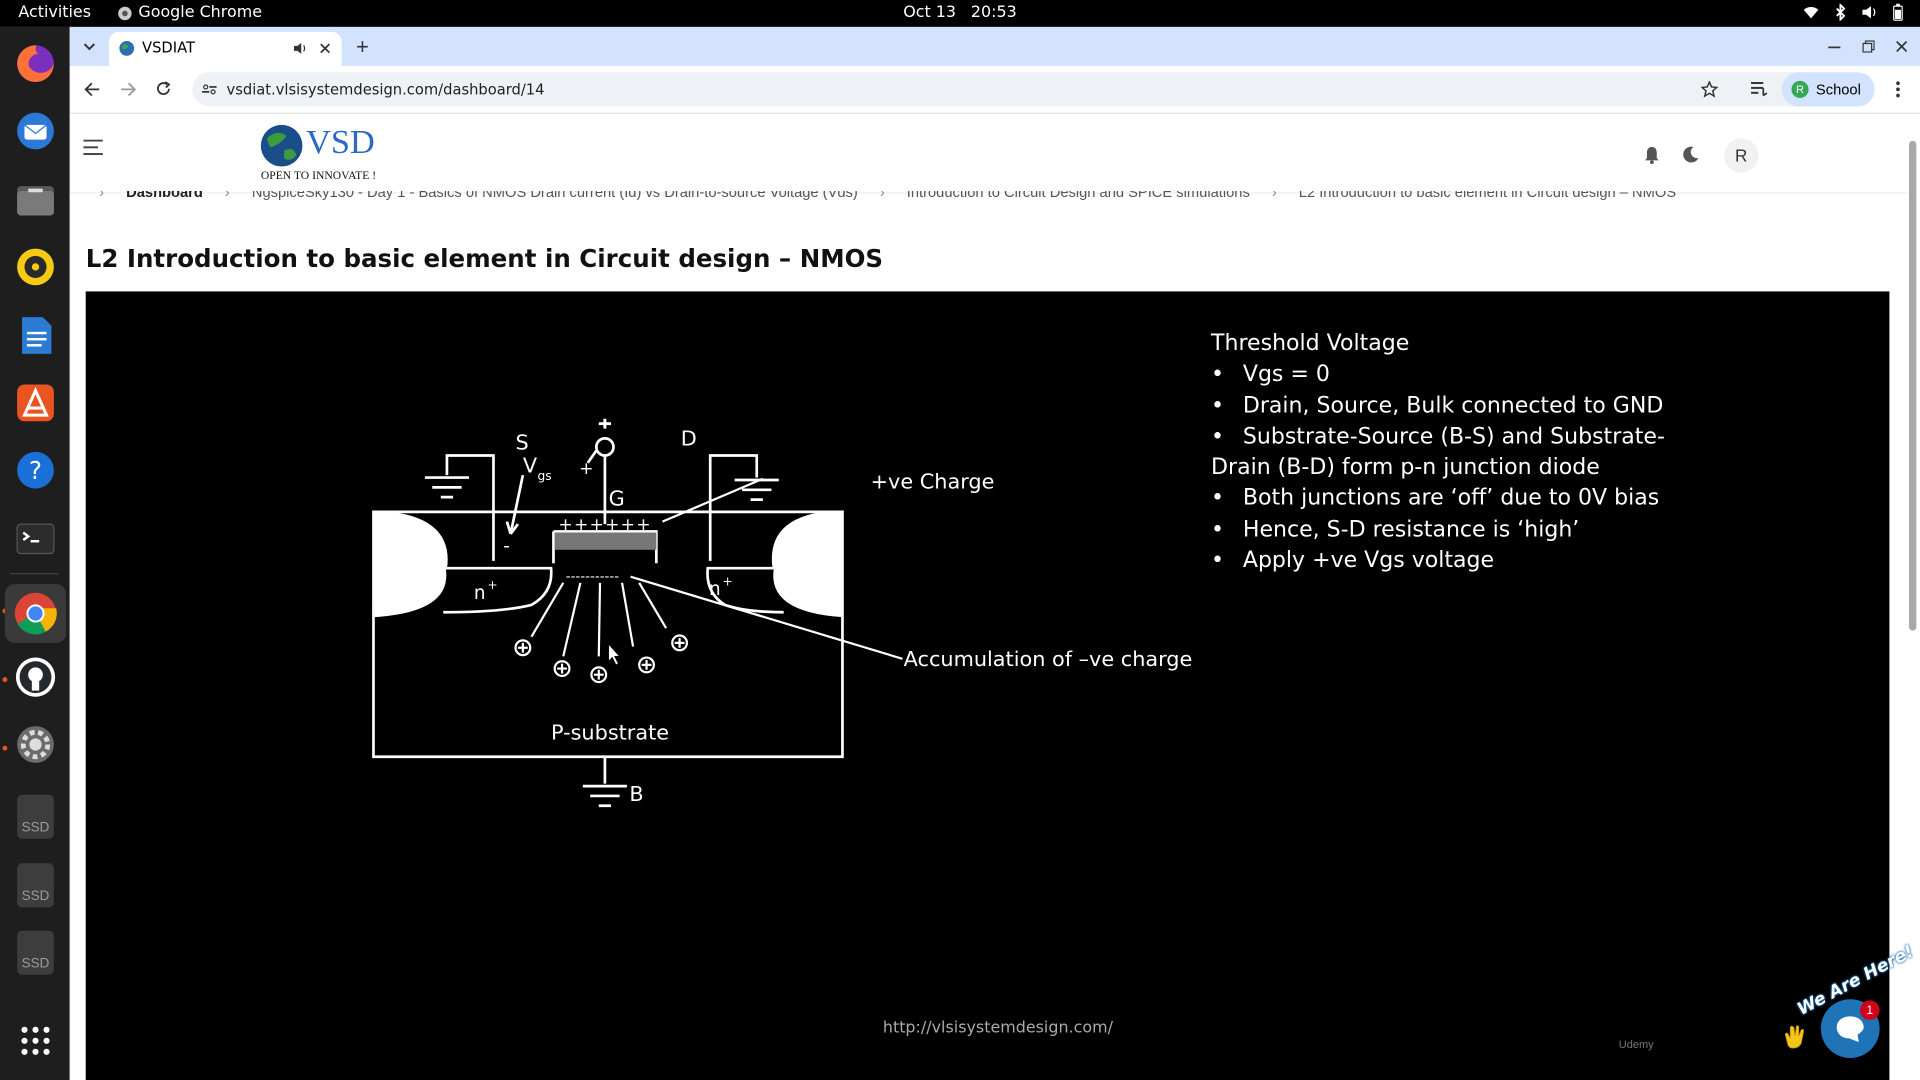 This screenshot has height=1080, width=1920. I want to click on dock: ? SSD SSD SSD, so click(35, 553).